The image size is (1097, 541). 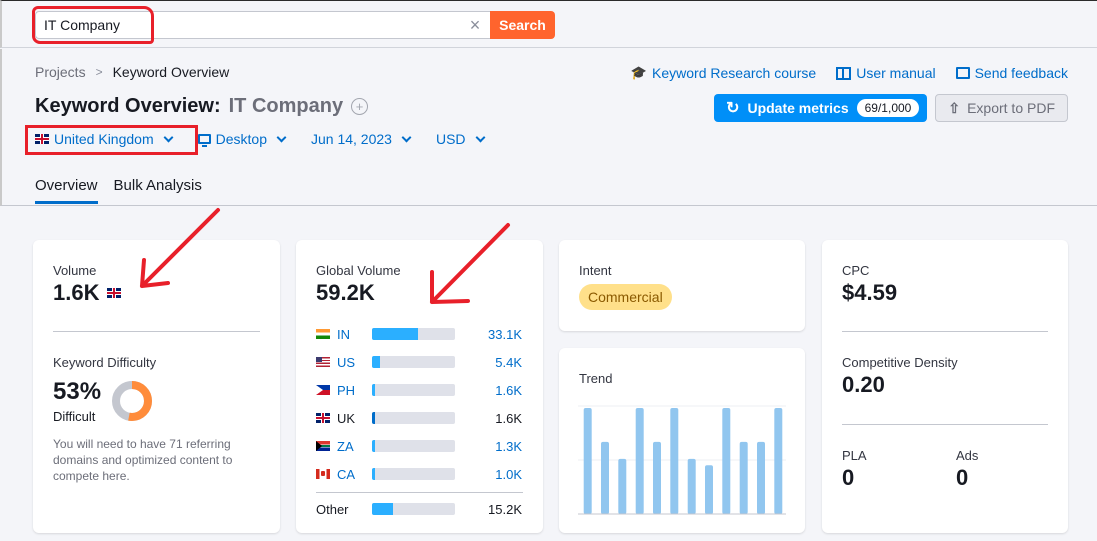 I want to click on search-box: × Search, so click(x=295, y=25).